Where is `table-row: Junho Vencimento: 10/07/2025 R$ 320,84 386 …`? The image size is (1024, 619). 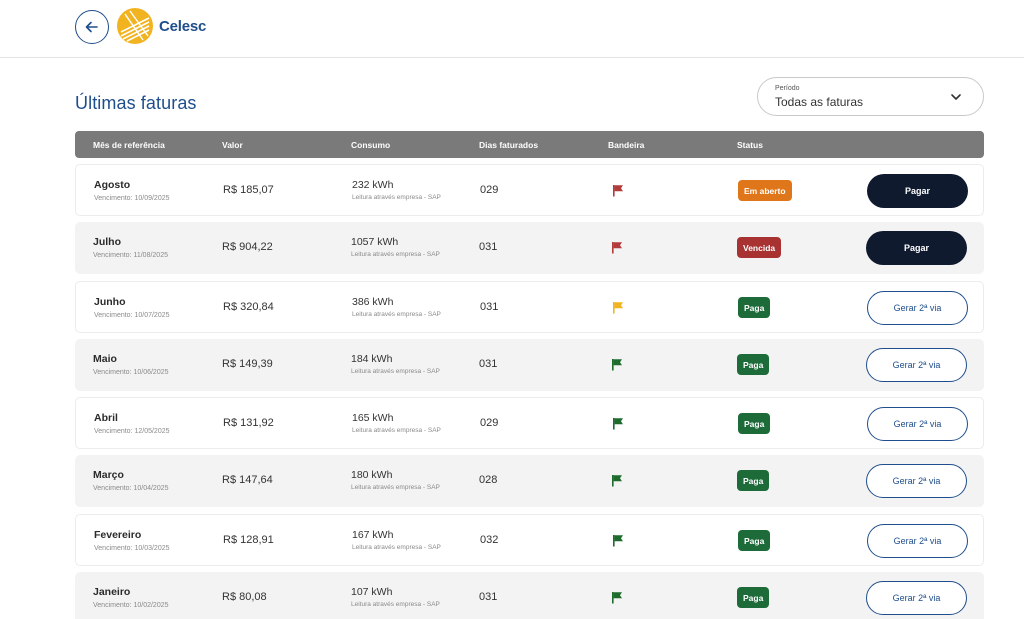 table-row: Junho Vencimento: 10/07/2025 R$ 320,84 386 … is located at coordinates (529, 307).